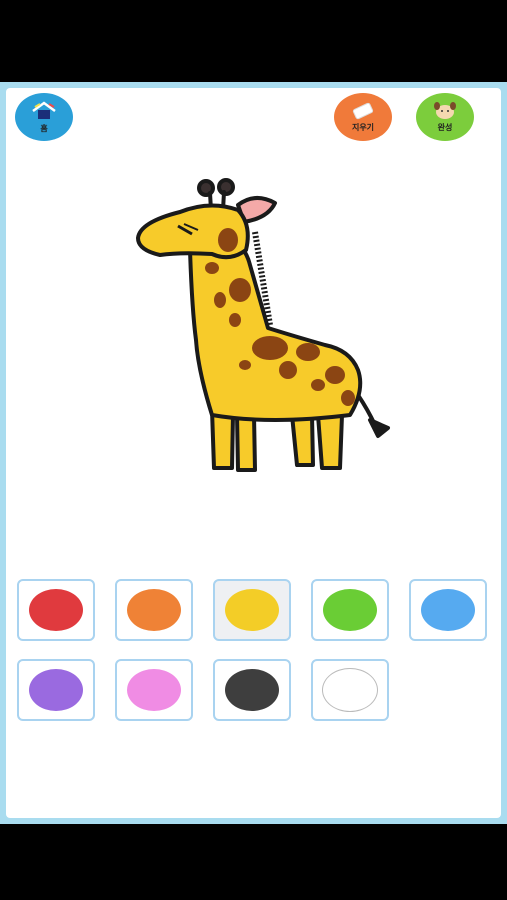 The width and height of the screenshot is (507, 900). Describe the element at coordinates (44, 128) in the screenshot. I see `home-label: 홈` at that location.